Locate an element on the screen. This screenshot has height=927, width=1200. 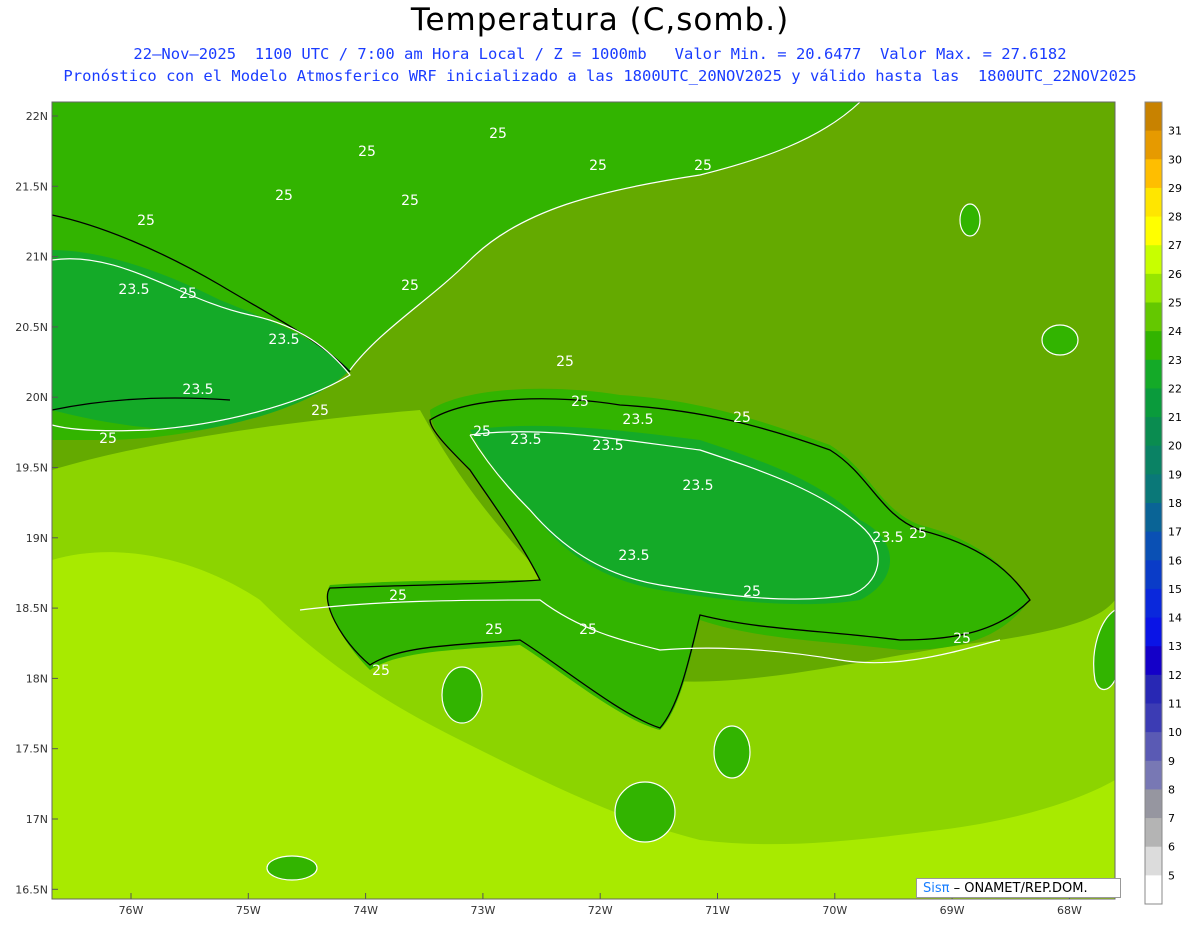
colorbar-label: 11 is located at coordinates (1175, 704).